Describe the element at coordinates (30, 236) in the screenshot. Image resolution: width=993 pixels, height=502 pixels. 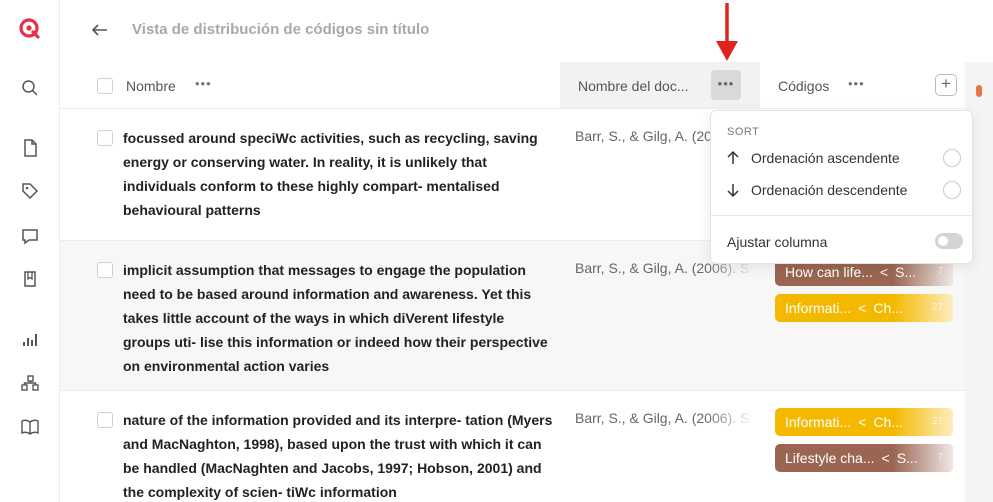
I see `comment-icon` at that location.